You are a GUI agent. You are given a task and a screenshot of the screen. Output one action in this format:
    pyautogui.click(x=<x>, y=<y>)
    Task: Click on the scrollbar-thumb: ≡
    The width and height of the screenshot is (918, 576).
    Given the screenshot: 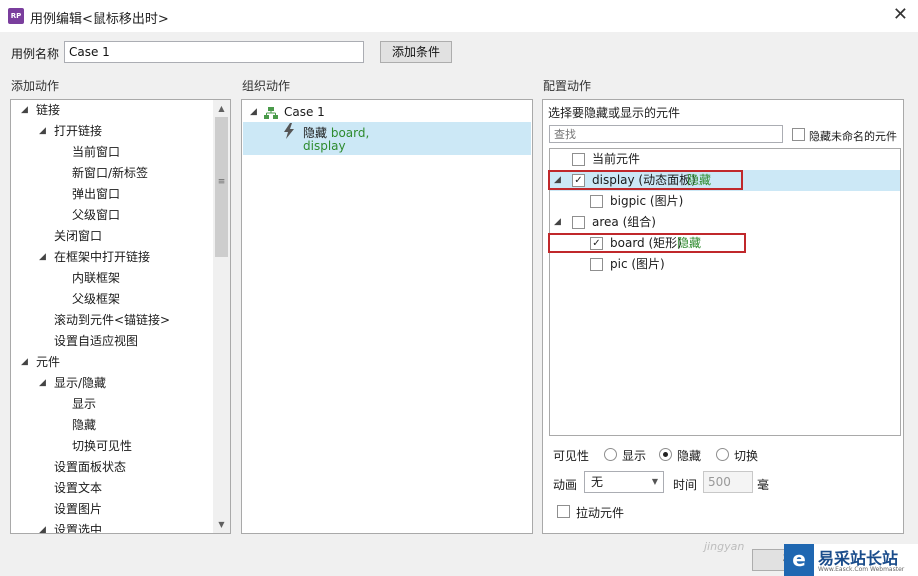 What is the action you would take?
    pyautogui.click(x=221, y=187)
    